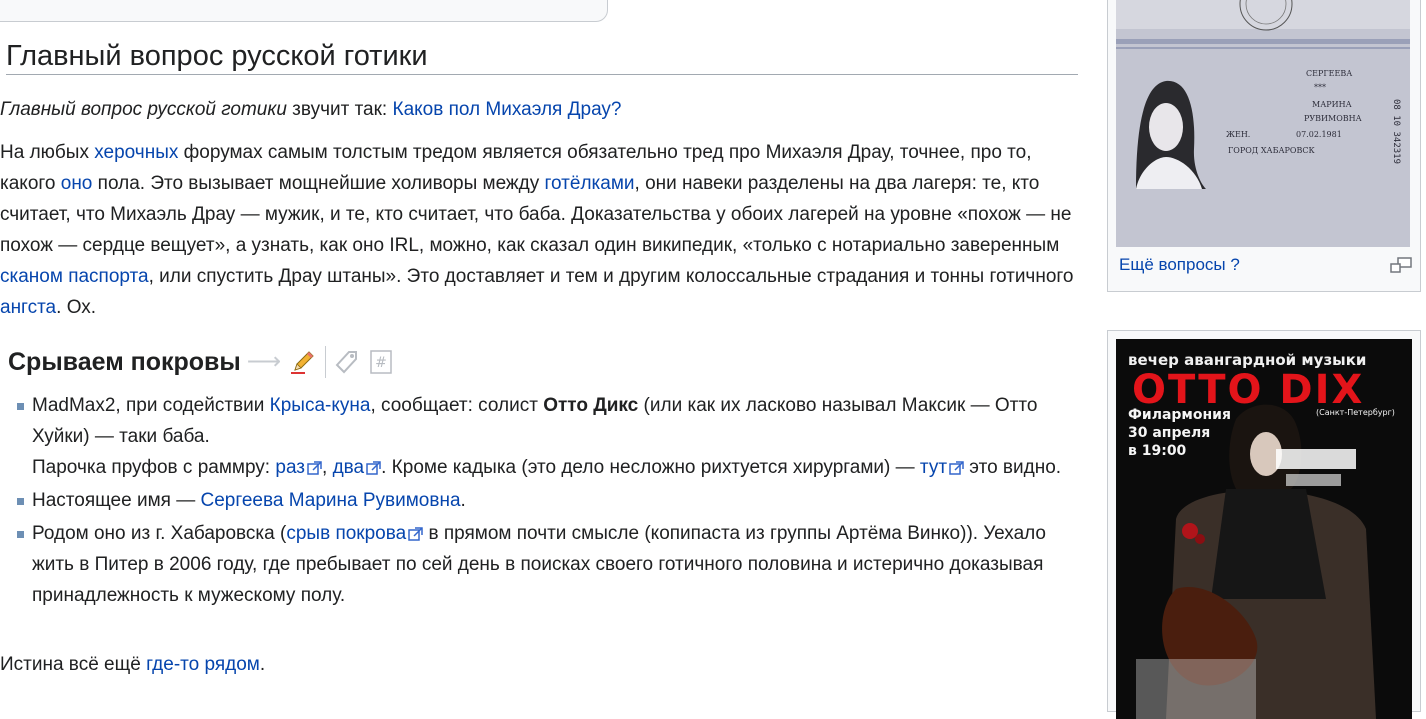  I want to click on link-gotelki: готёлками, so click(590, 183).